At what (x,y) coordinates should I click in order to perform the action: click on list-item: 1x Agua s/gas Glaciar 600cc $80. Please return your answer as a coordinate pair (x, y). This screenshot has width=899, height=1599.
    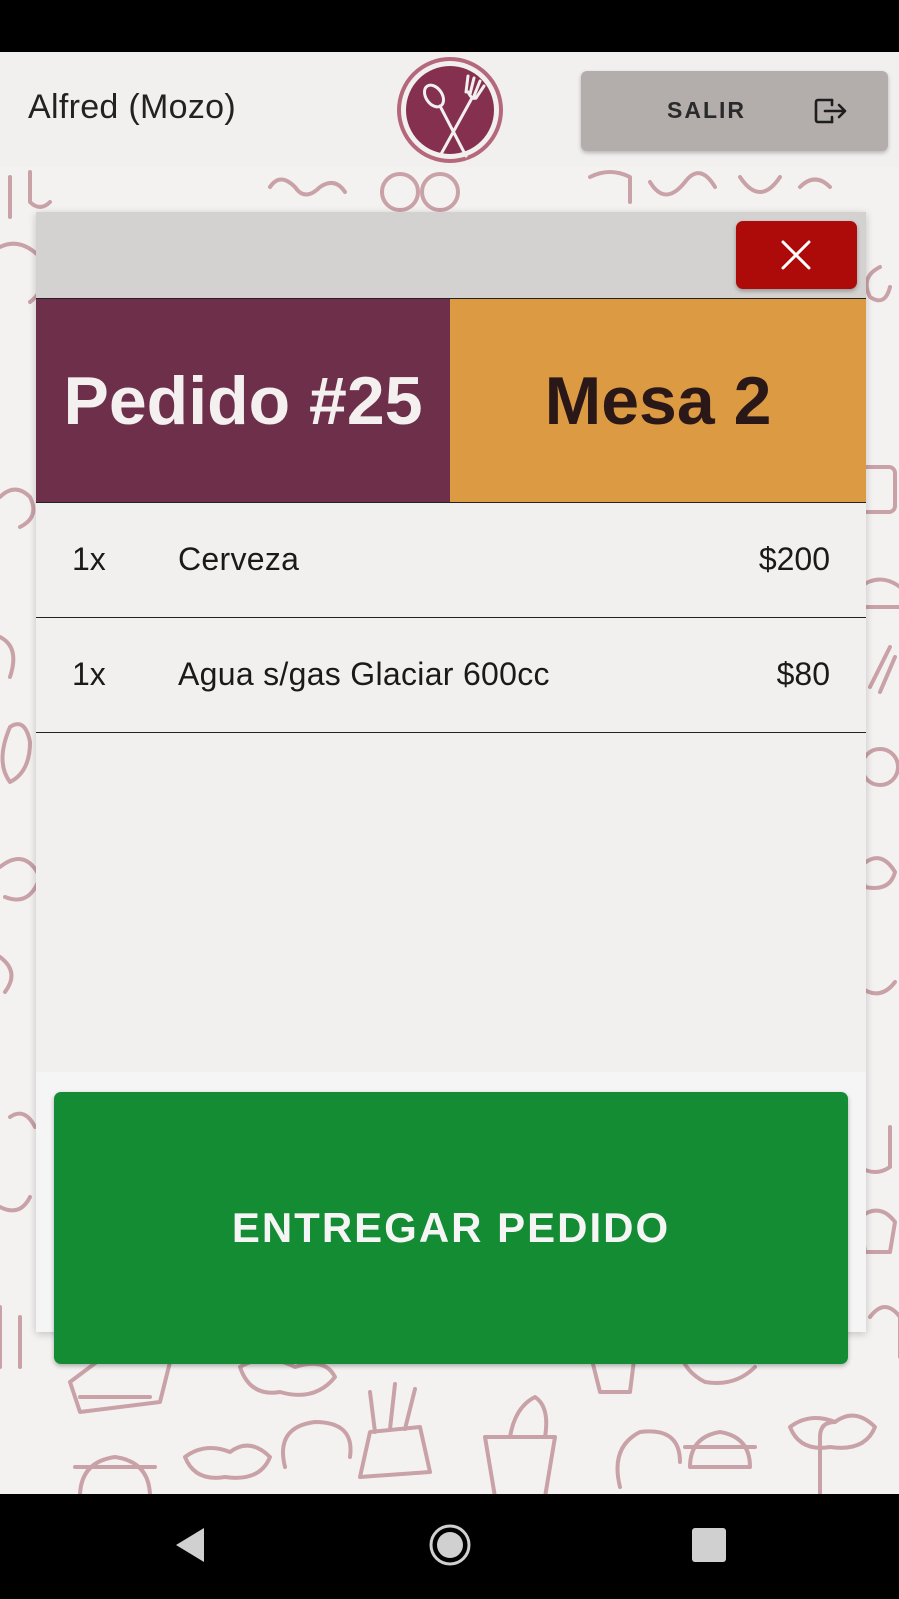
    Looking at the image, I should click on (451, 675).